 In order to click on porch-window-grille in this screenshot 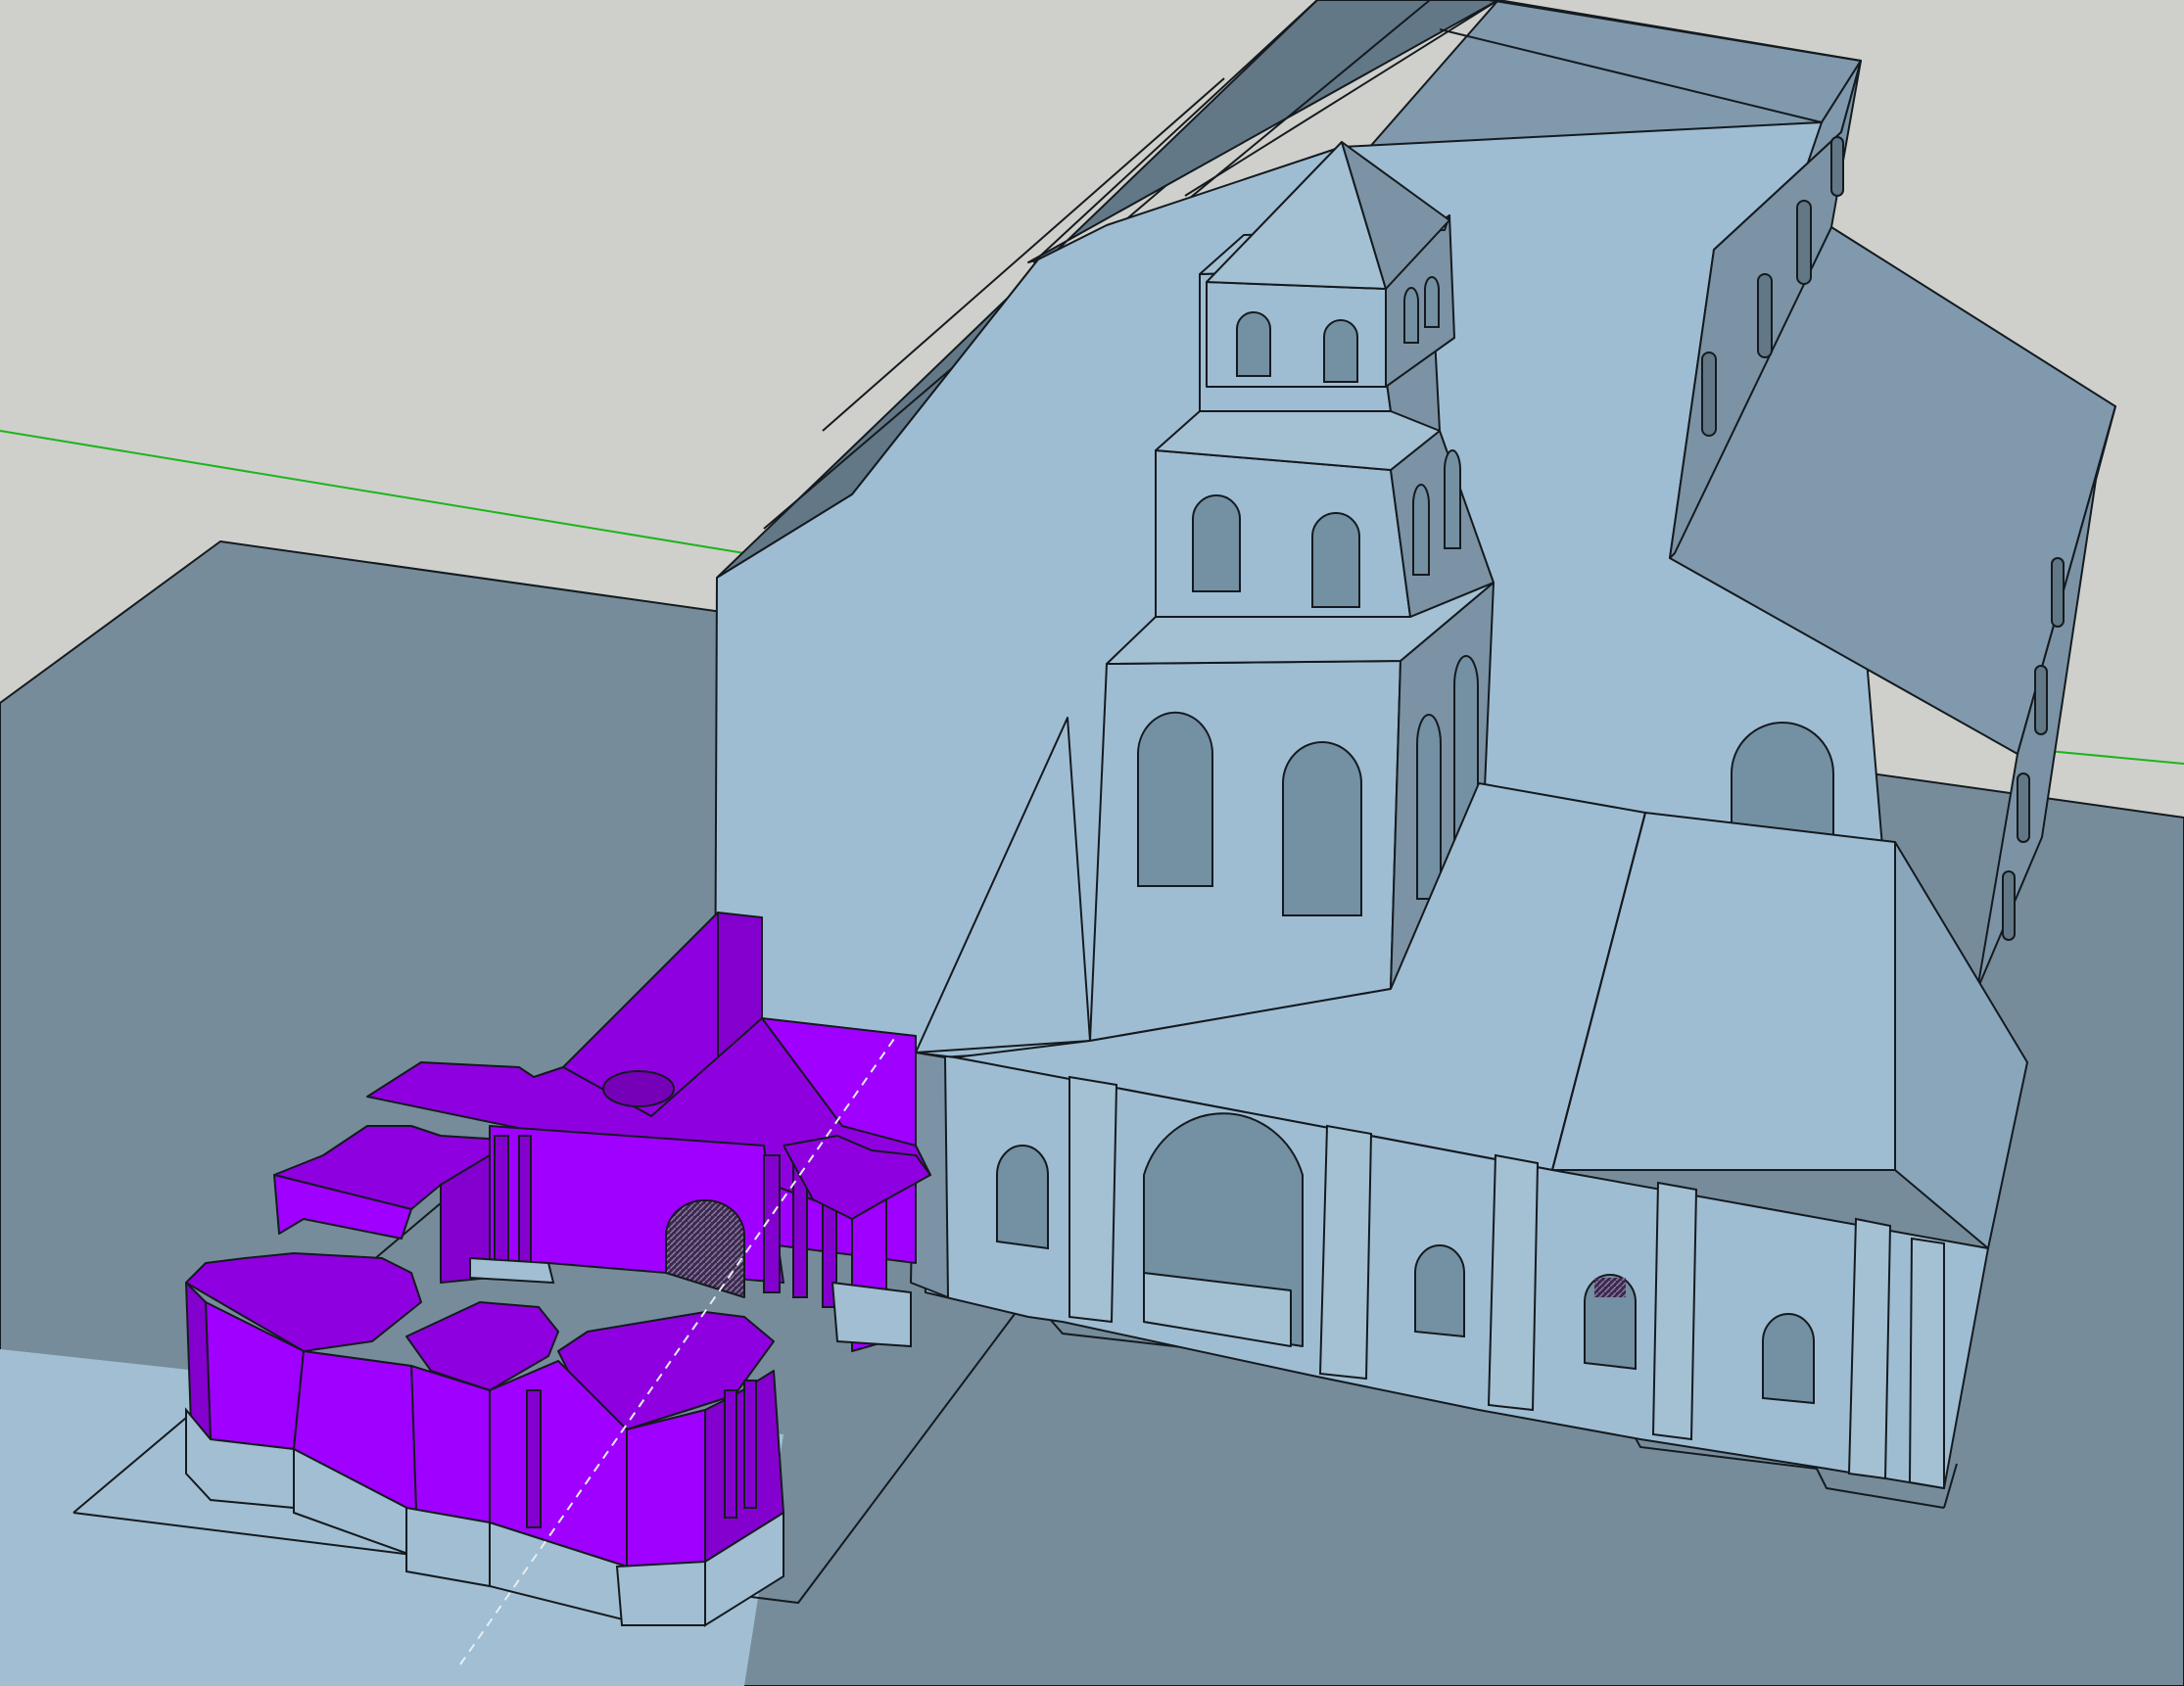, I will do `click(1610, 1287)`.